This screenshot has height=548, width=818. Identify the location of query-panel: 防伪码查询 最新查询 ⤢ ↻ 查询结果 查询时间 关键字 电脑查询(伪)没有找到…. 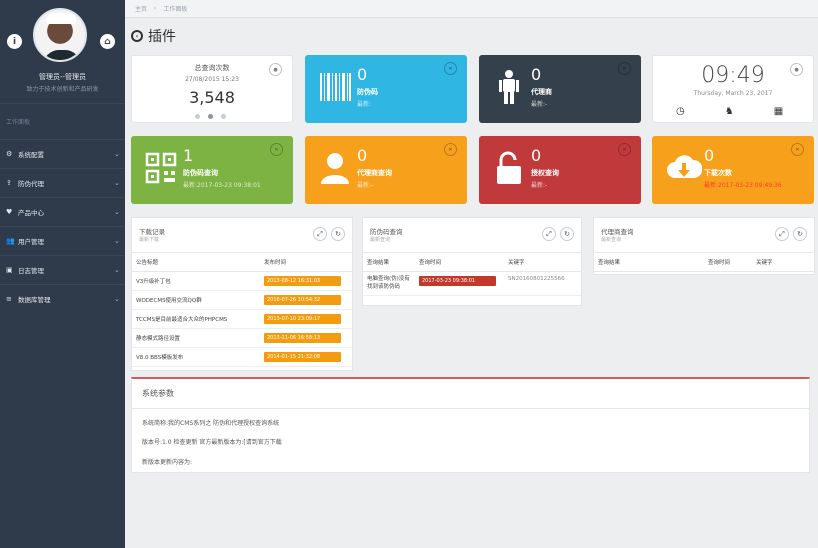
(472, 261).